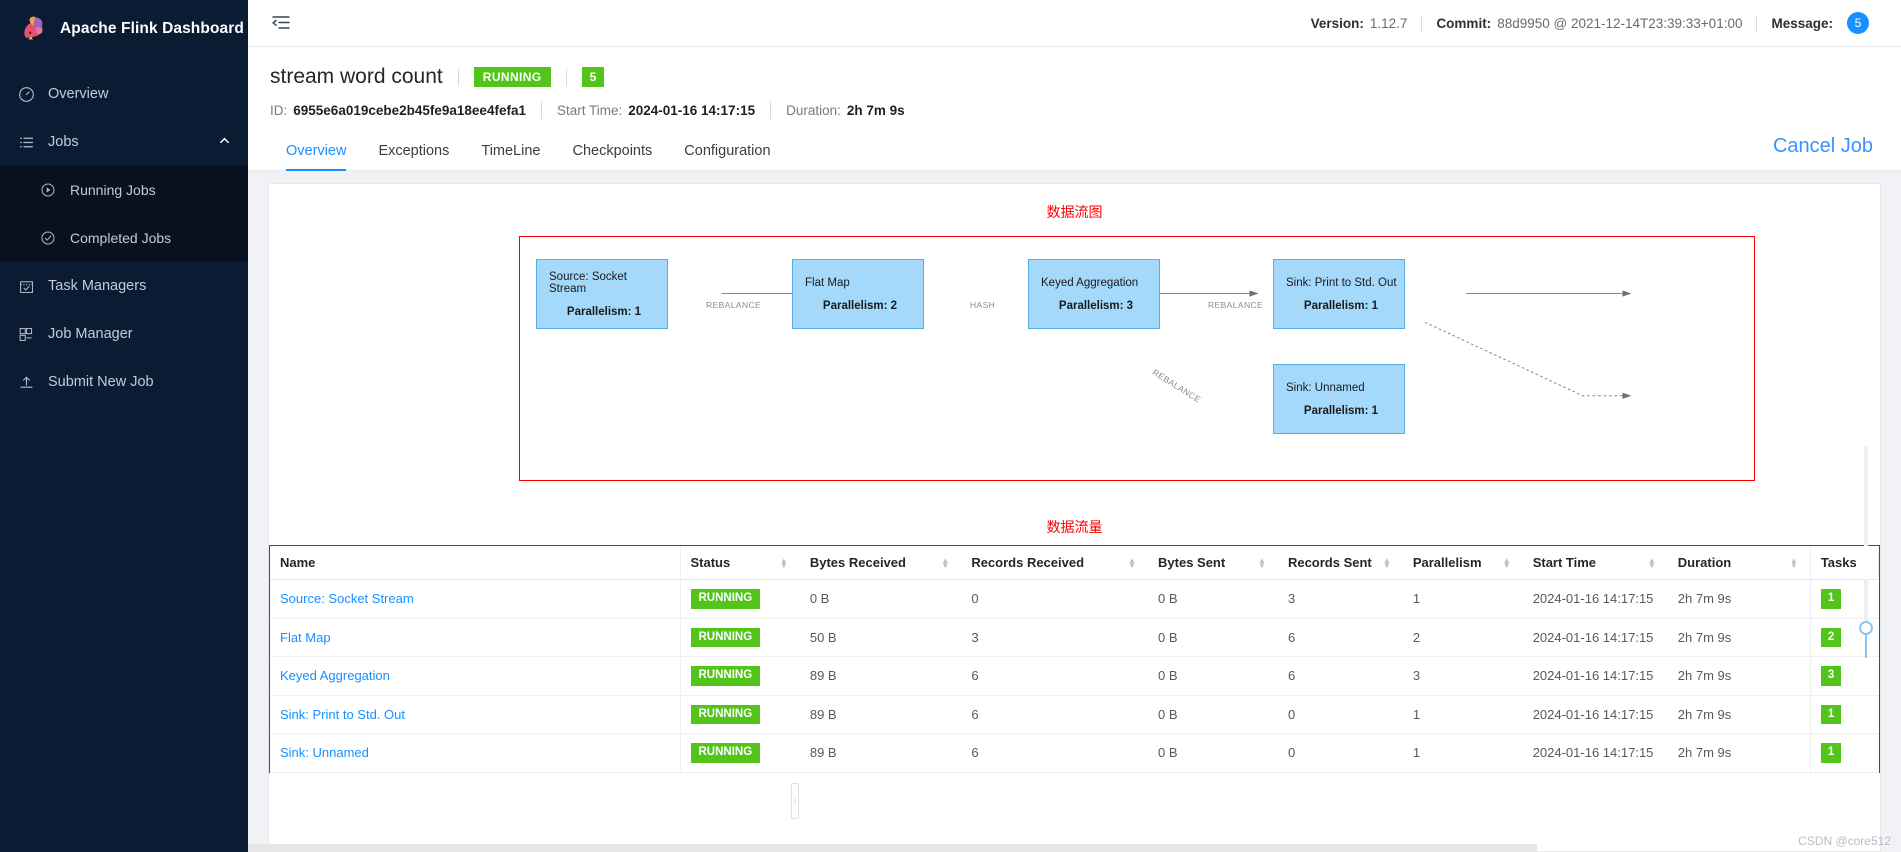  What do you see at coordinates (26, 382) in the screenshot?
I see `upload-icon` at bounding box center [26, 382].